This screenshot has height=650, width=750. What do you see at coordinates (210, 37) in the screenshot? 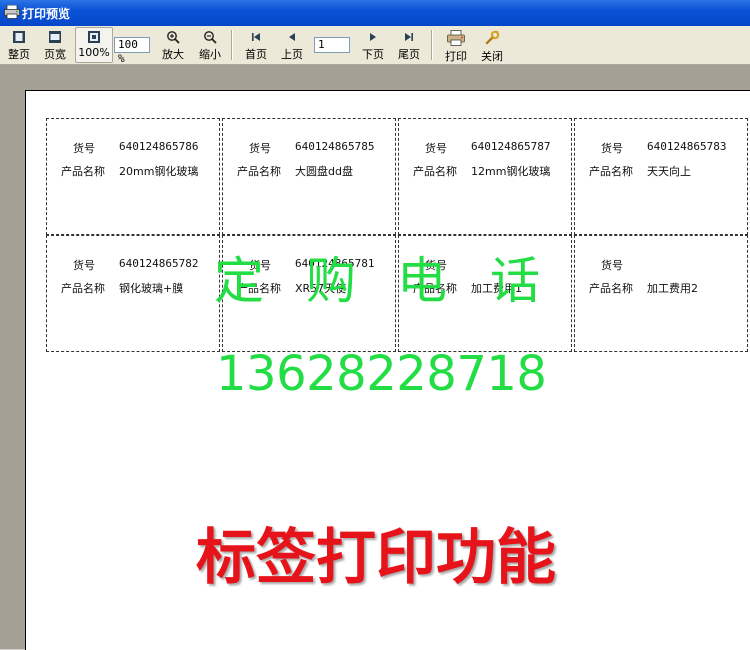
I see `zoom-out-icon` at bounding box center [210, 37].